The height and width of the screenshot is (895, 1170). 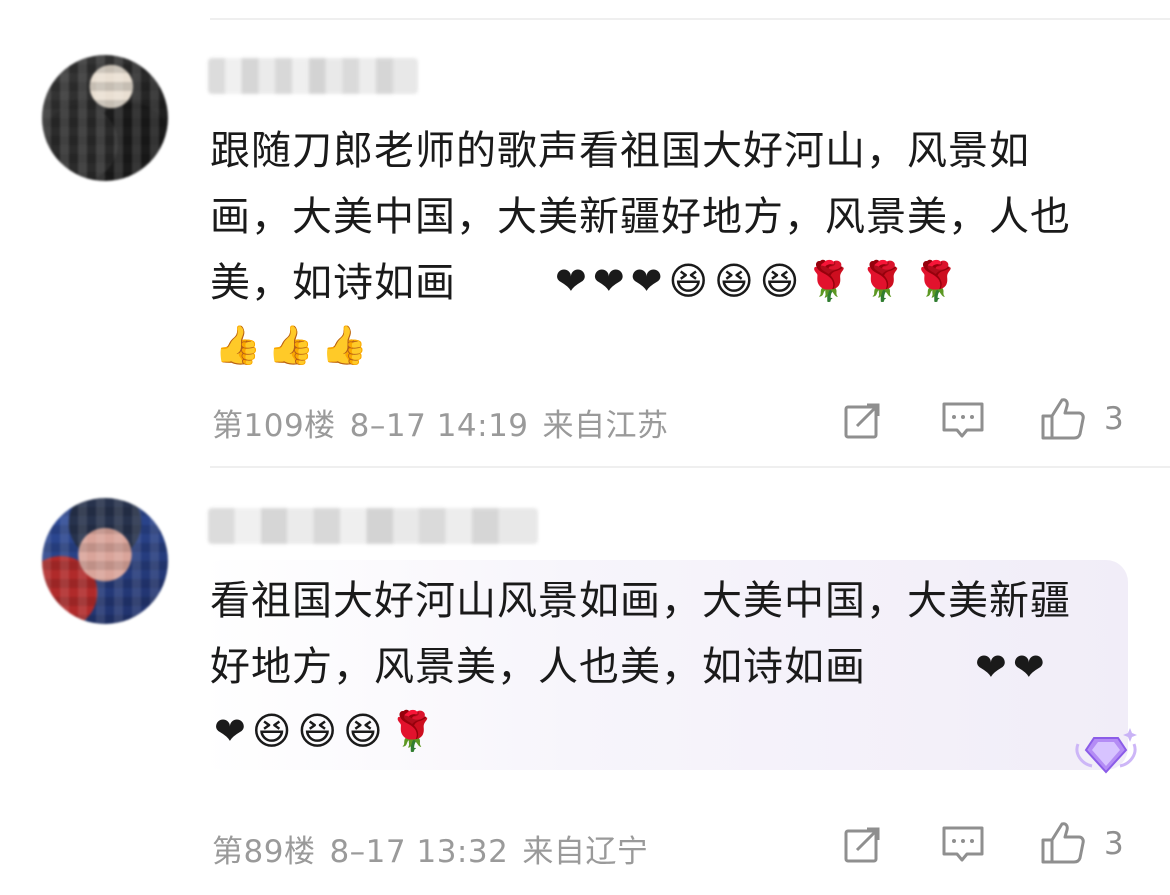 I want to click on comment-emoji-line-2: 👍👍👍, so click(x=514, y=345).